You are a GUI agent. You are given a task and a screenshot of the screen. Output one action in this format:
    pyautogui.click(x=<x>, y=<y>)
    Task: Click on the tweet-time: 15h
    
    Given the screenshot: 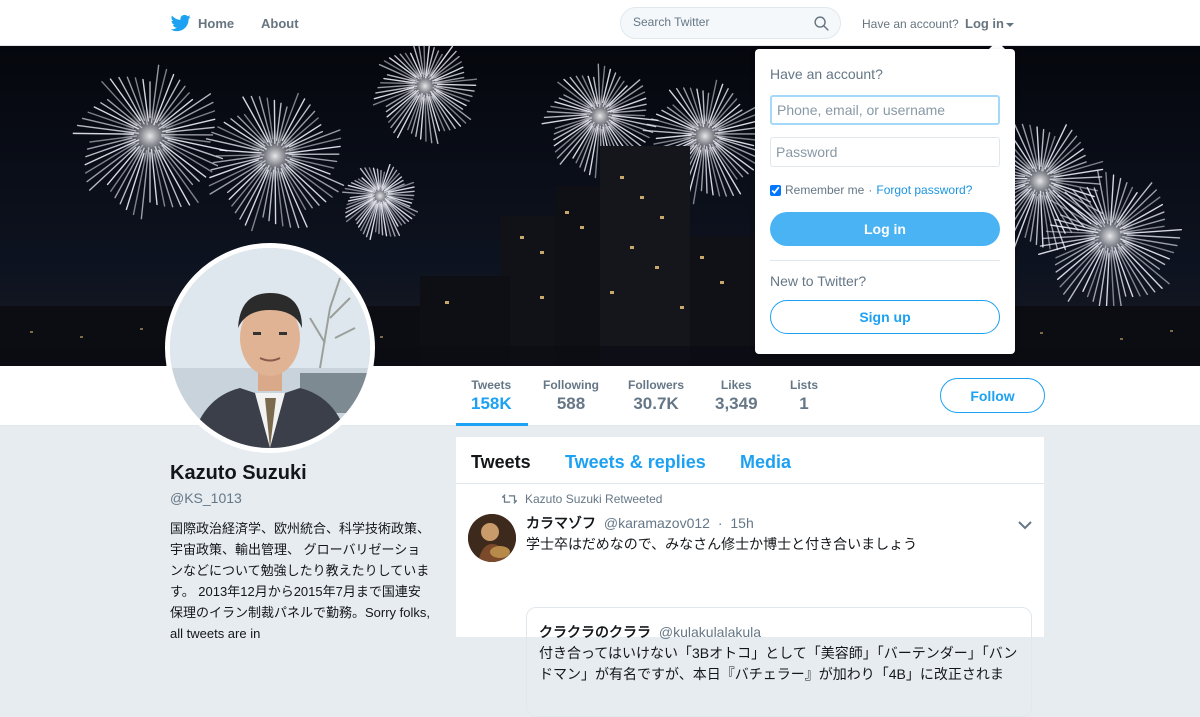 What is the action you would take?
    pyautogui.click(x=741, y=523)
    